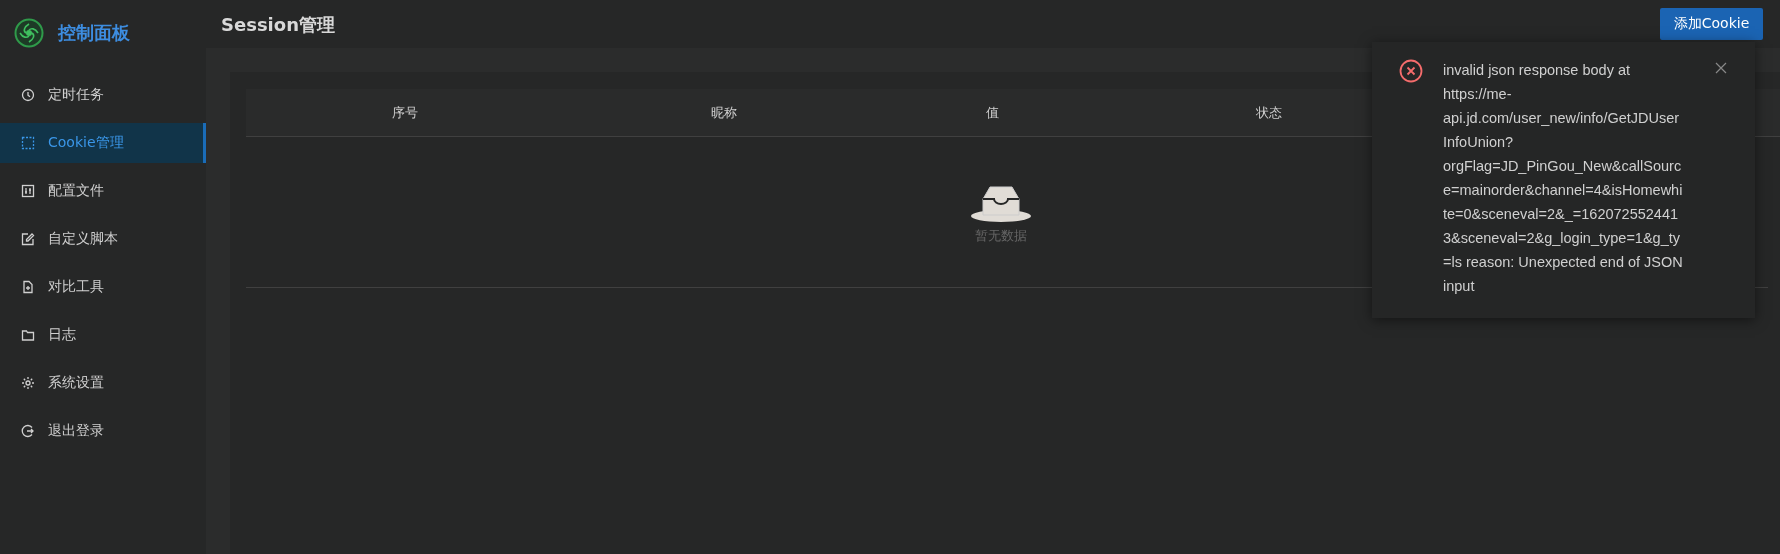 The image size is (1780, 554). What do you see at coordinates (103, 287) in the screenshot?
I see `sidebar-item: 对比工具` at bounding box center [103, 287].